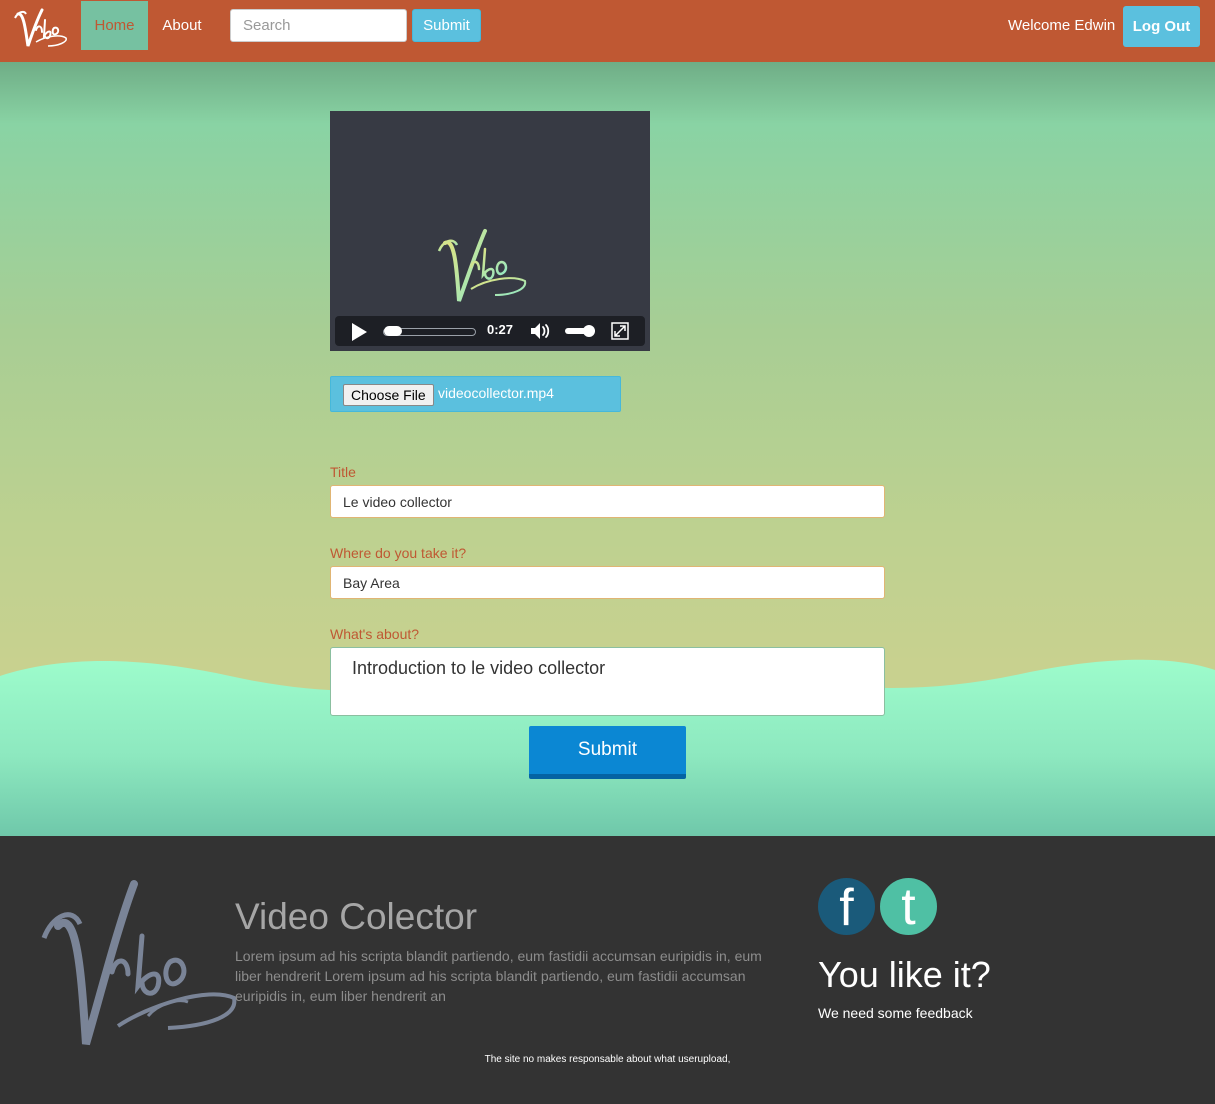  What do you see at coordinates (343, 472) in the screenshot?
I see `title-label: Title` at bounding box center [343, 472].